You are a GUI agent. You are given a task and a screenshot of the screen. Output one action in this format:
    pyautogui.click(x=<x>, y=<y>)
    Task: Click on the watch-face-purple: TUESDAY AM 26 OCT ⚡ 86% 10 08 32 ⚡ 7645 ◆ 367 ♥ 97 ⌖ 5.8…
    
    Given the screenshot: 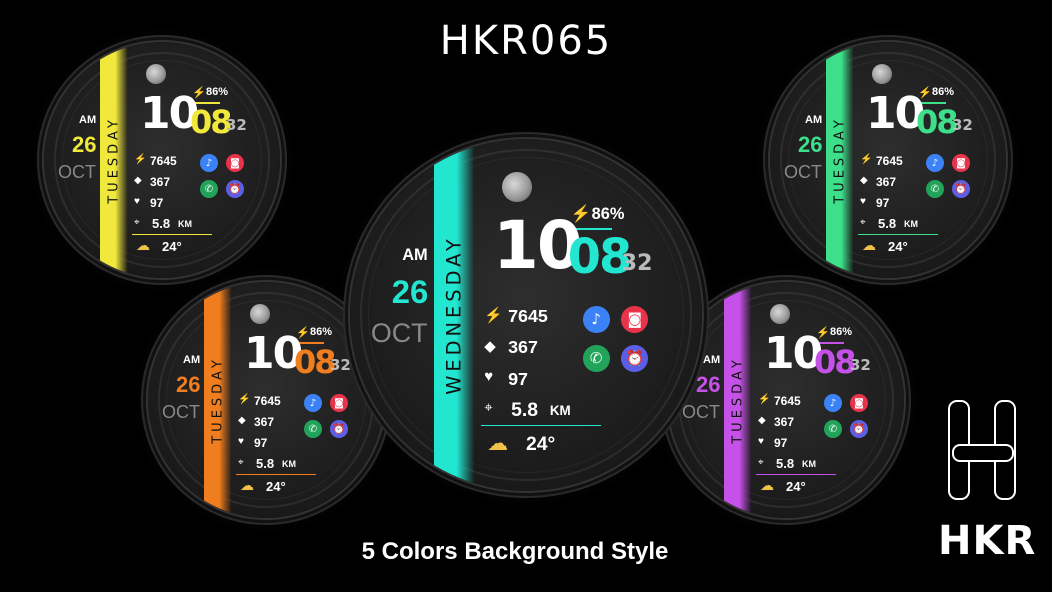 What is the action you would take?
    pyautogui.click(x=786, y=400)
    